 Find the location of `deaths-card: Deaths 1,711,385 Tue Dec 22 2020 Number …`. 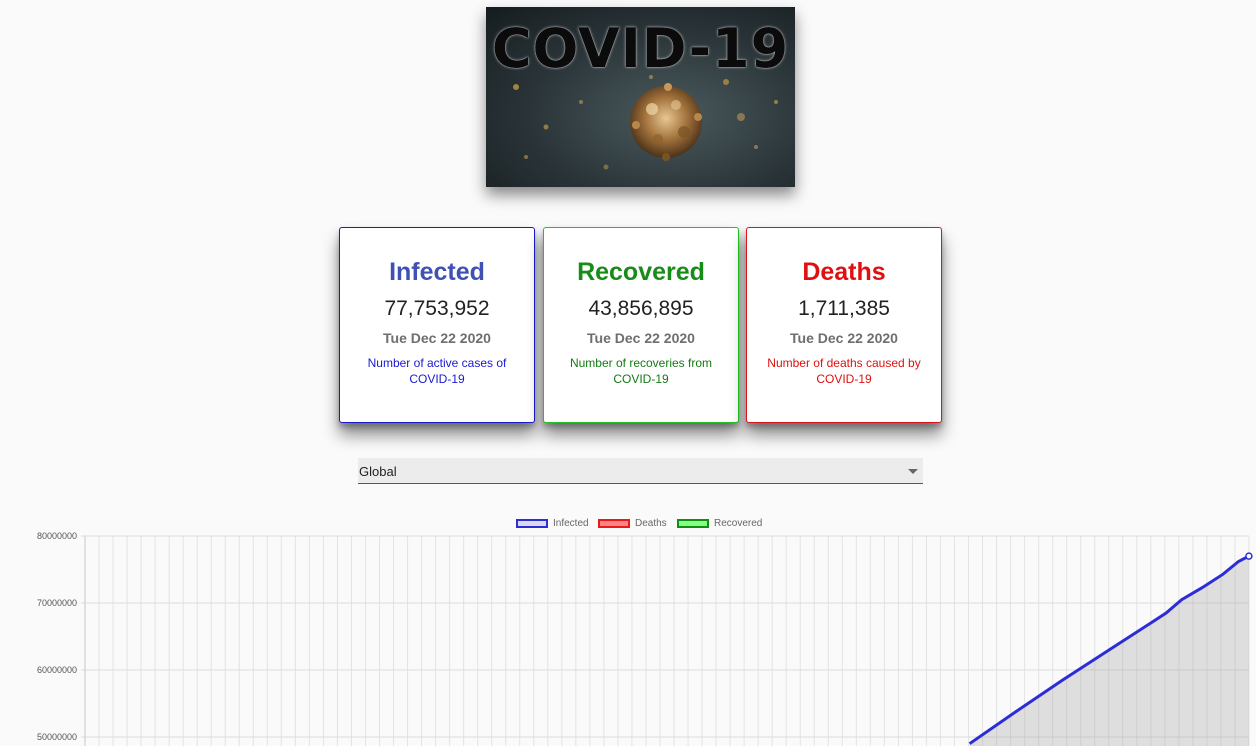

deaths-card: Deaths 1,711,385 Tue Dec 22 2020 Number … is located at coordinates (844, 325).